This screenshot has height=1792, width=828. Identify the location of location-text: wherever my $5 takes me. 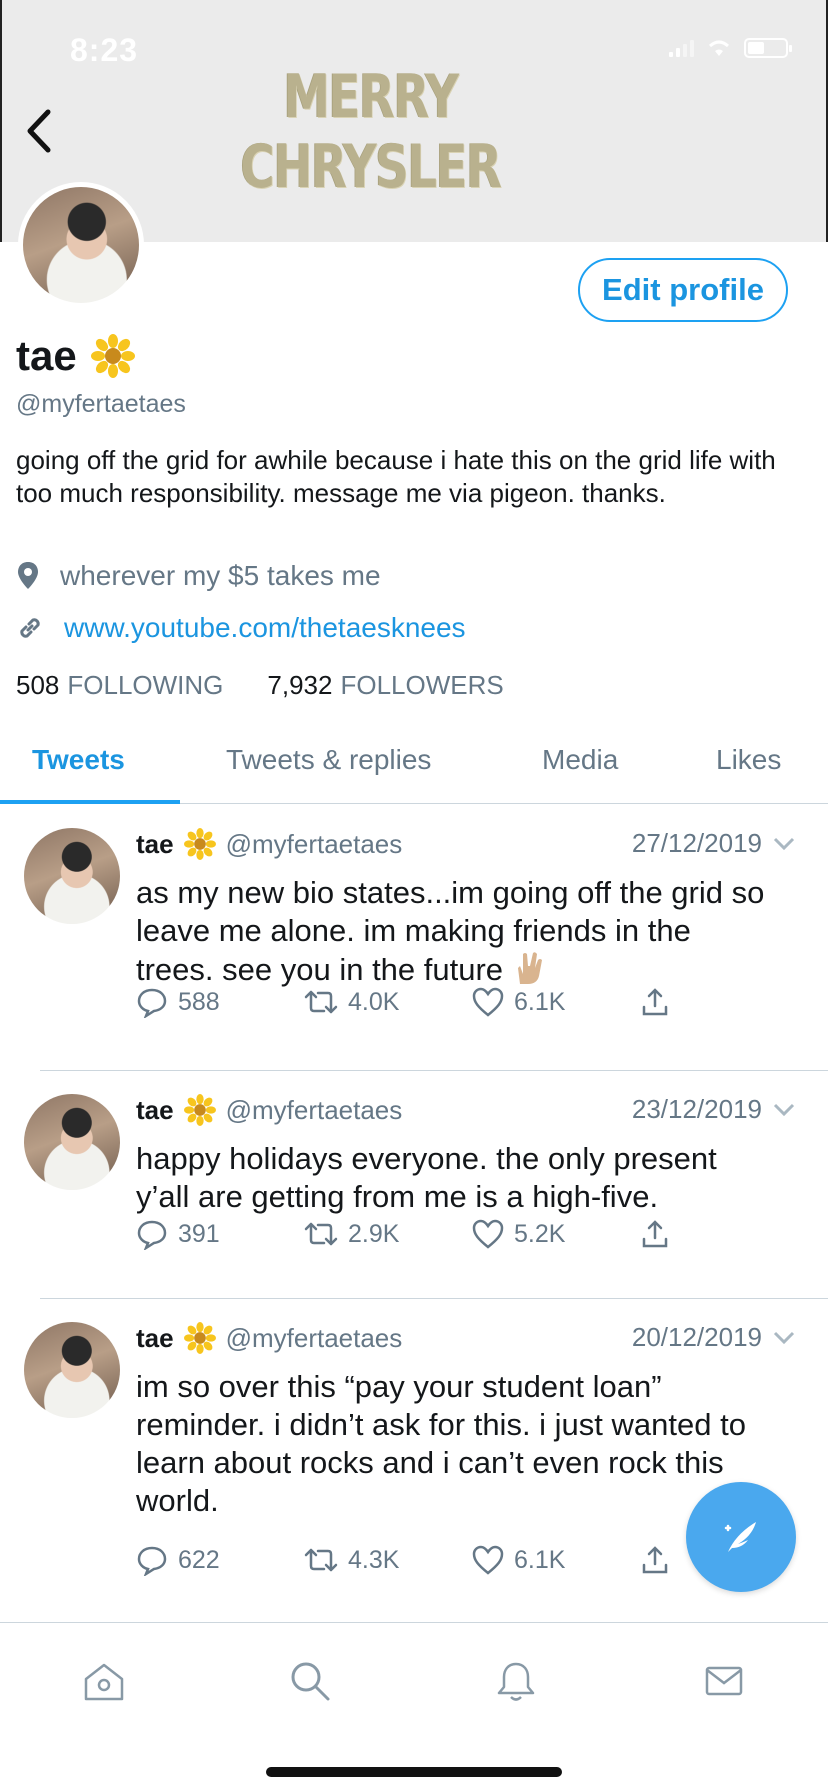
(220, 575).